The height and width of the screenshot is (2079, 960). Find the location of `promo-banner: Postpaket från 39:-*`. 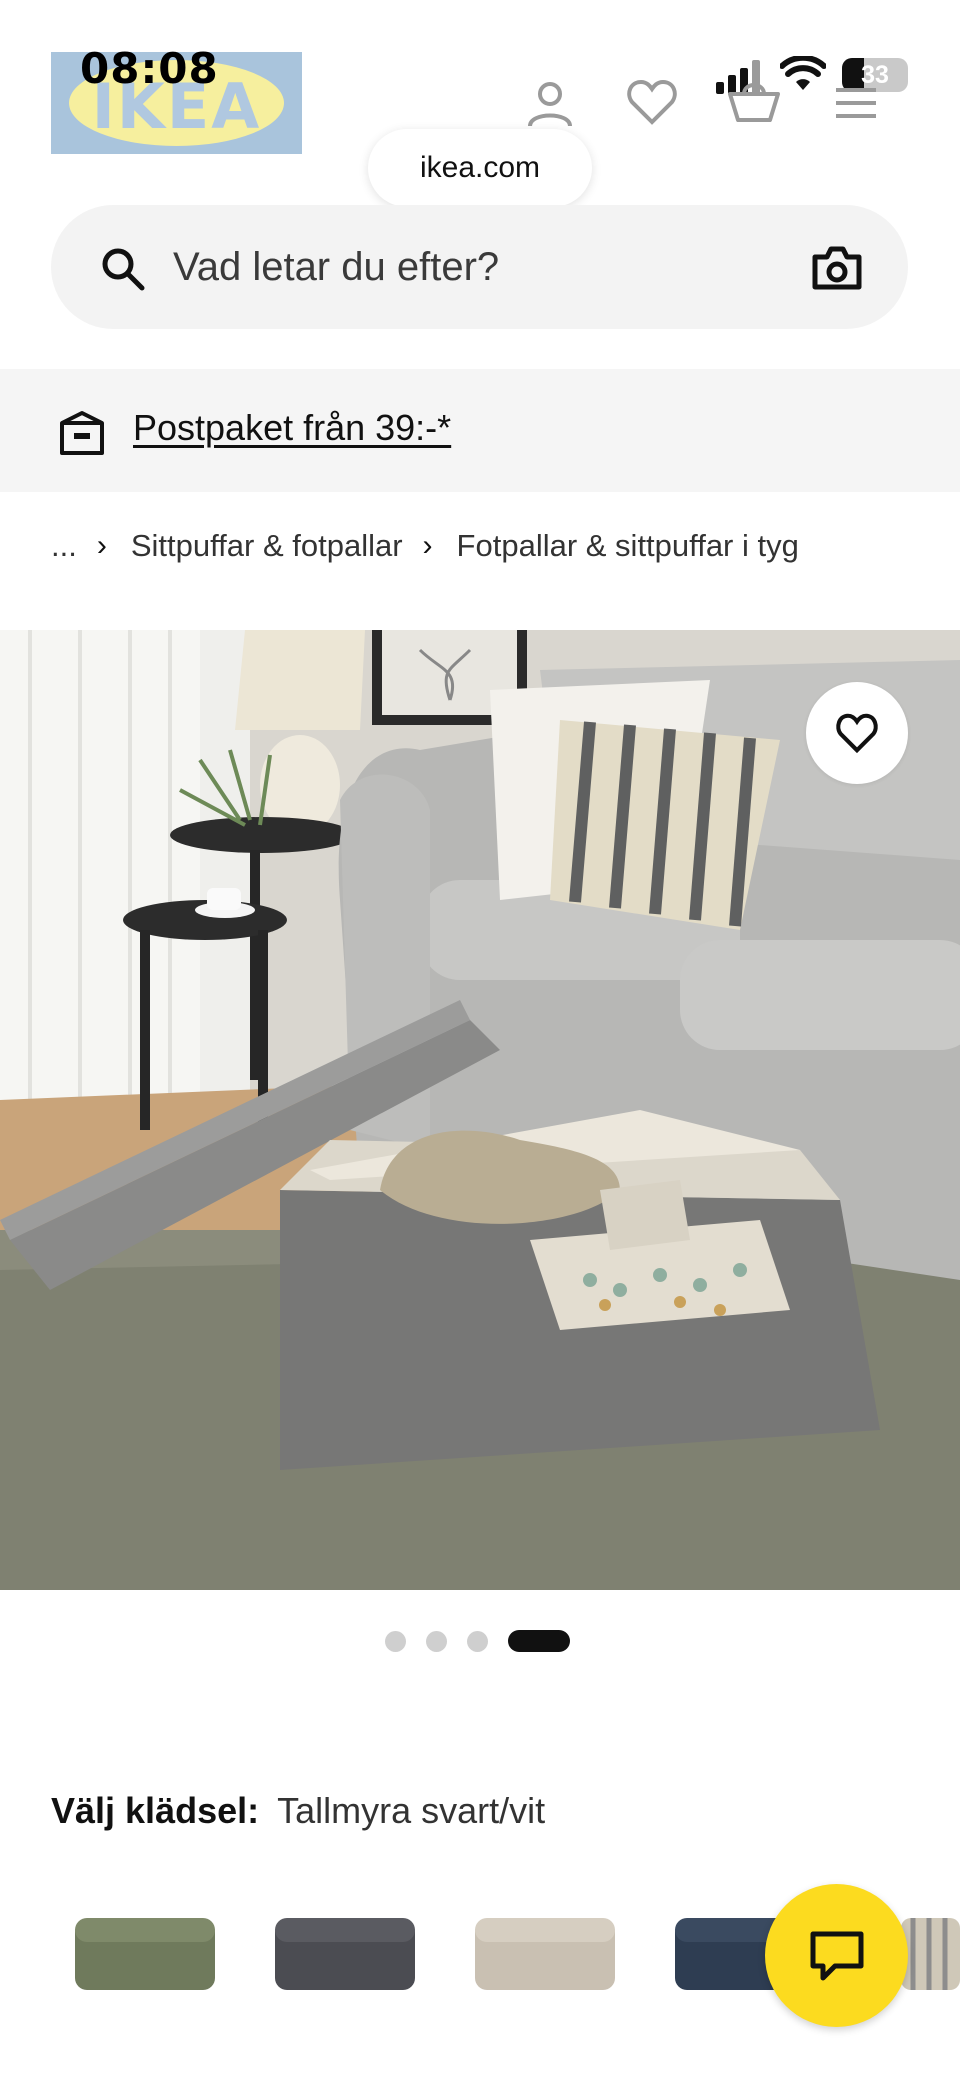

promo-banner: Postpaket från 39:-* is located at coordinates (480, 430).